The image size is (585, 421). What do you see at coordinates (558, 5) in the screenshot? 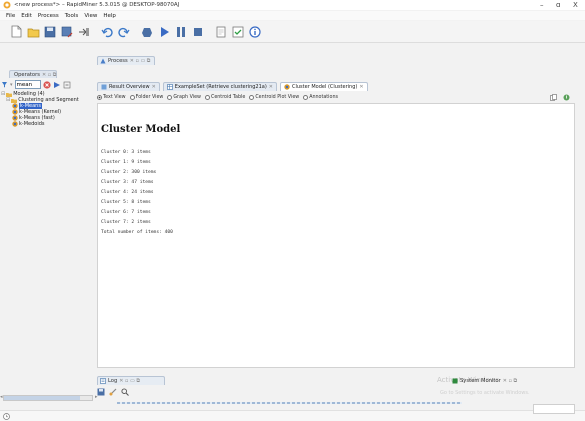
I see `maximize-button: ɑ` at bounding box center [558, 5].